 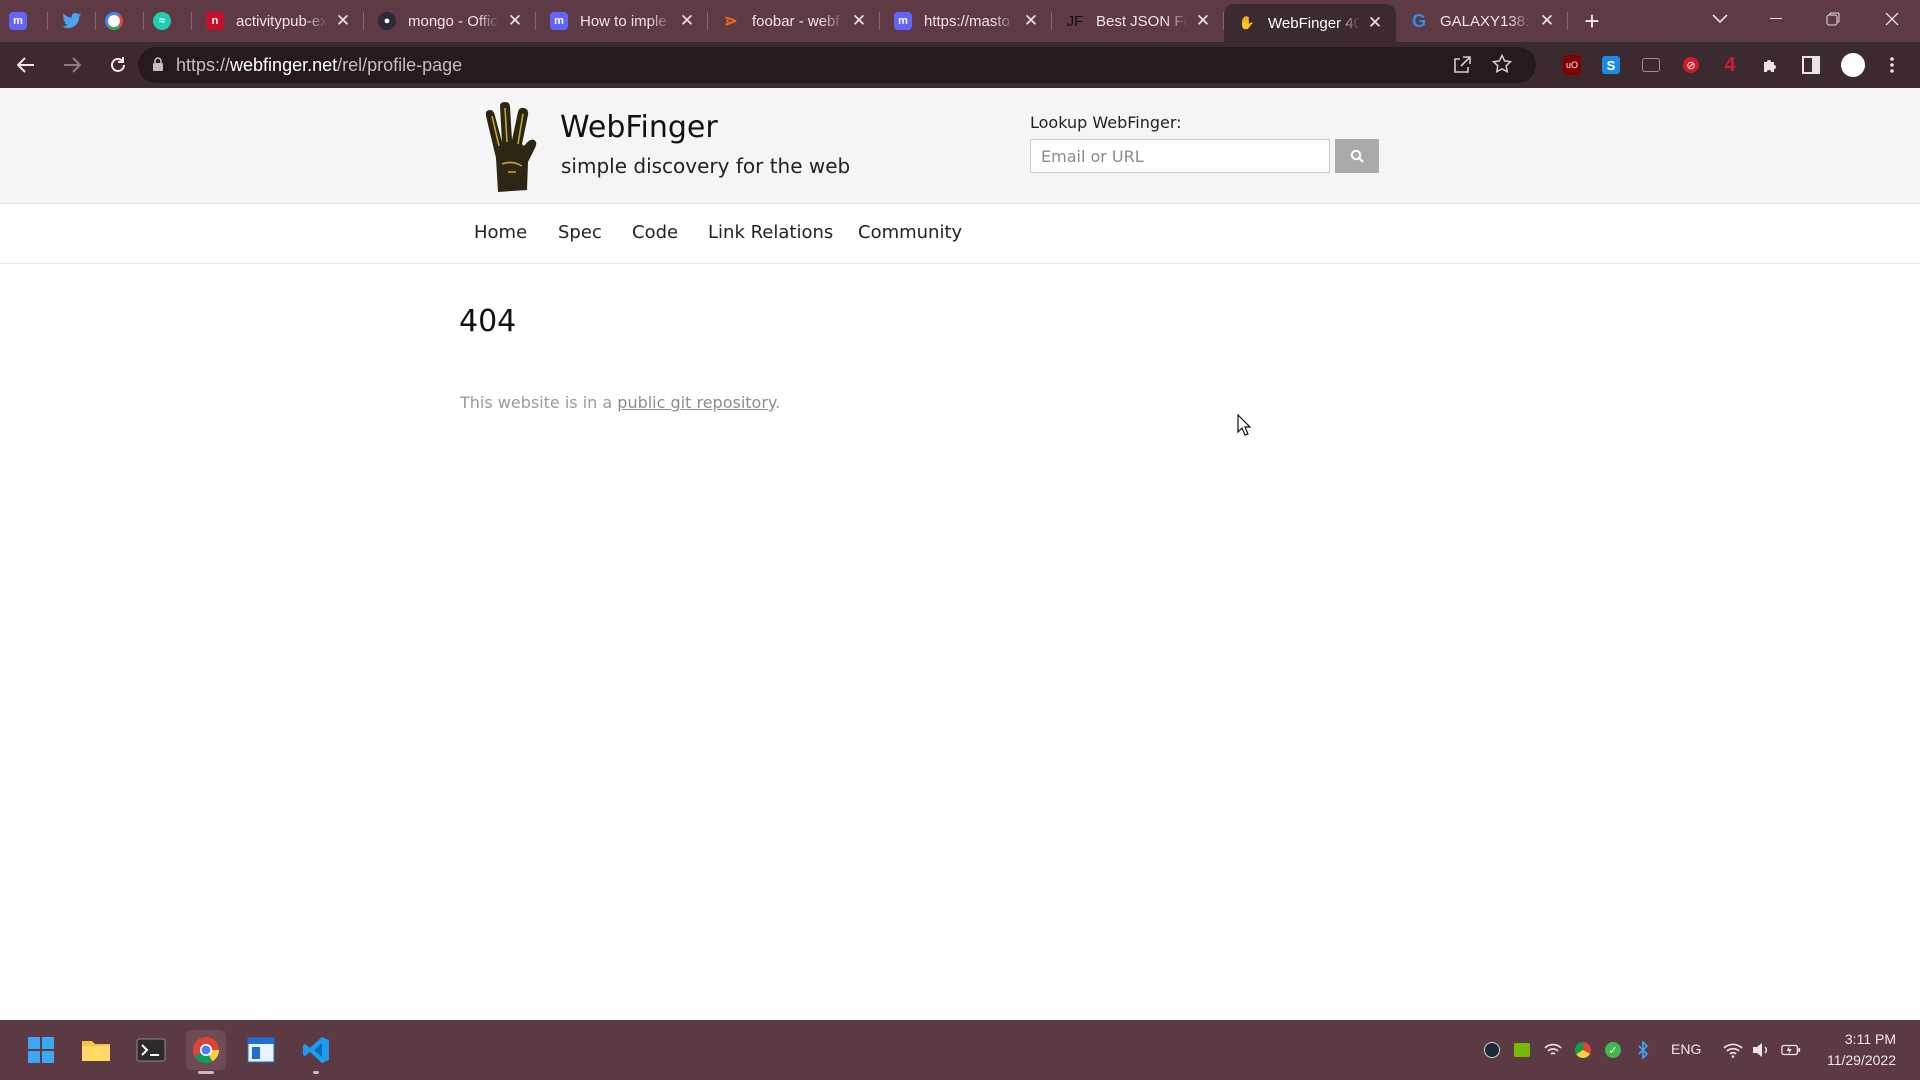 What do you see at coordinates (1892, 19) in the screenshot?
I see `close-window-button` at bounding box center [1892, 19].